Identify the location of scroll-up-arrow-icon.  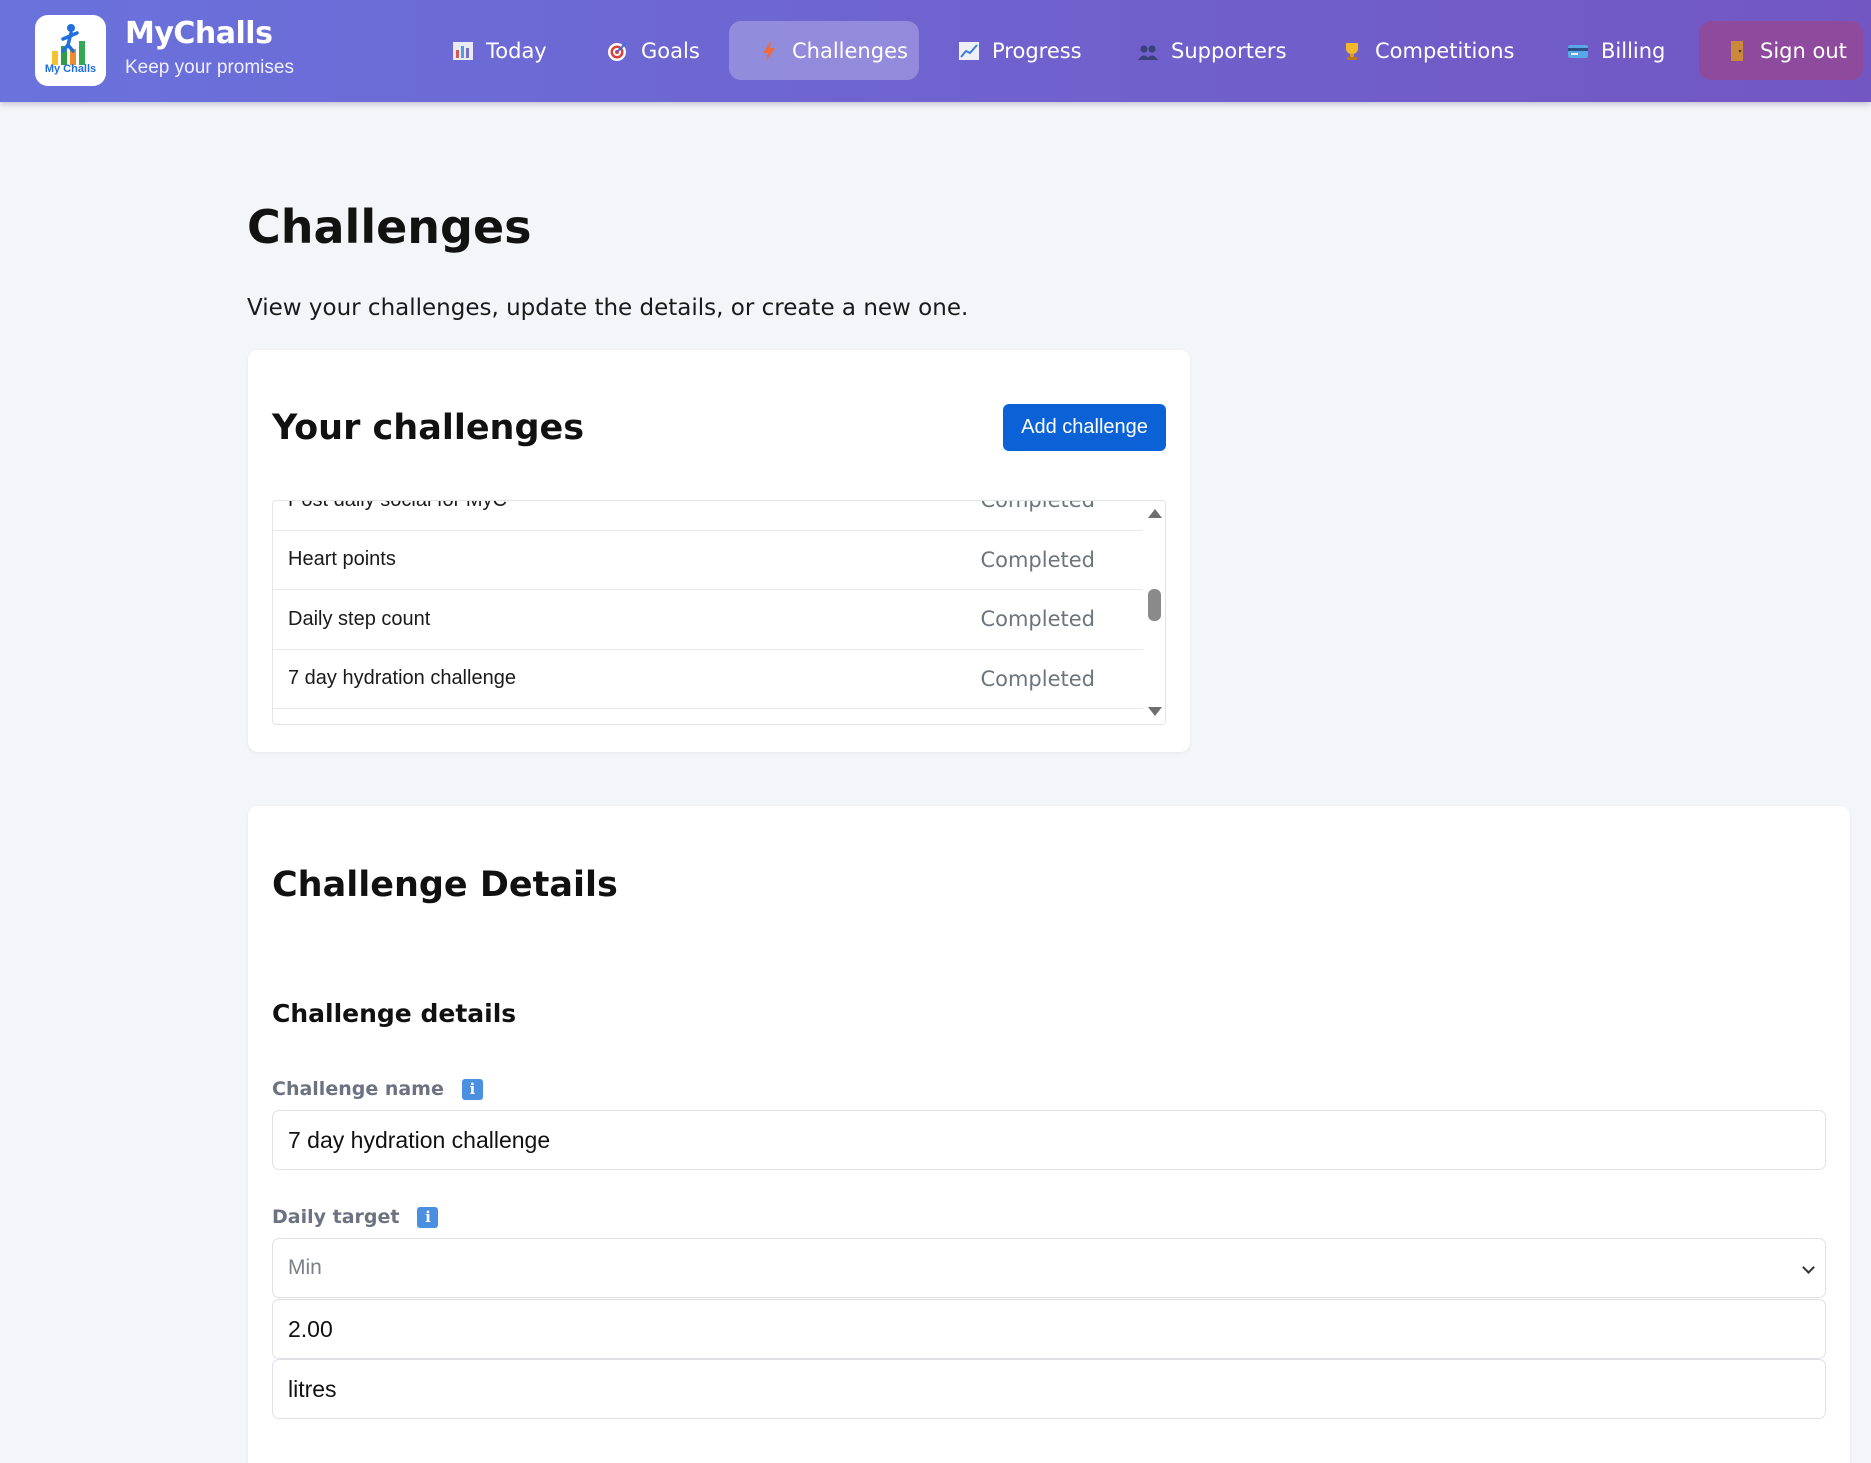
(1155, 513).